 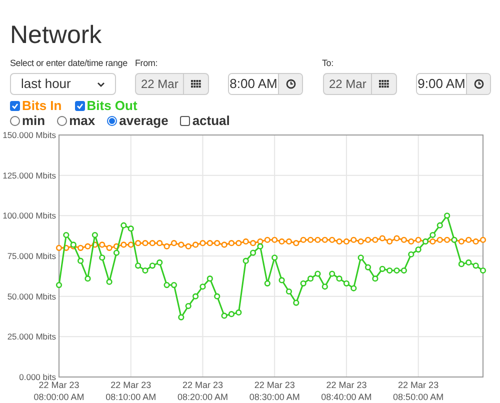 I want to click on y-axis-label: 75.000 Mbits, so click(x=31, y=256).